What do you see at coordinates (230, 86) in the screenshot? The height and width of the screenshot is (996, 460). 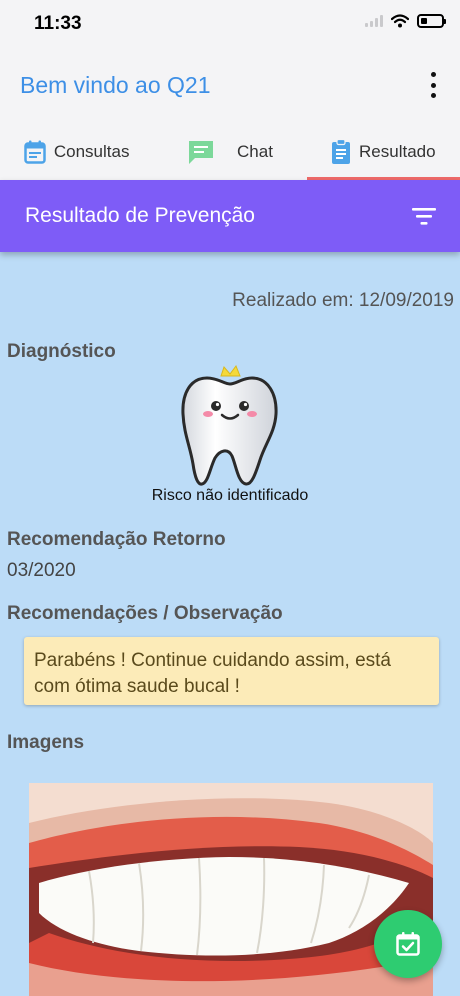 I see `app-bar: Bem vindo ao Q21` at bounding box center [230, 86].